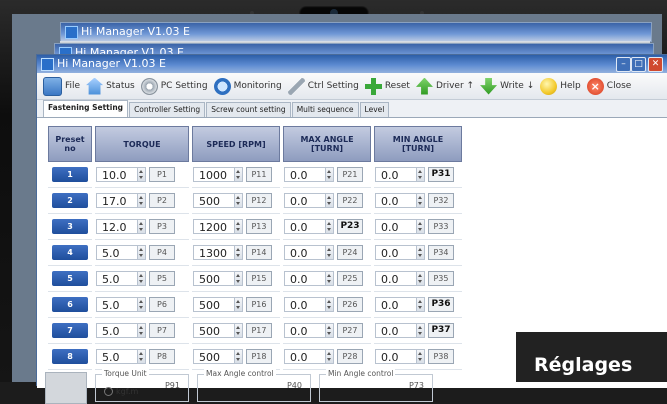  I want to click on preset-number-button: 7, so click(70, 330).